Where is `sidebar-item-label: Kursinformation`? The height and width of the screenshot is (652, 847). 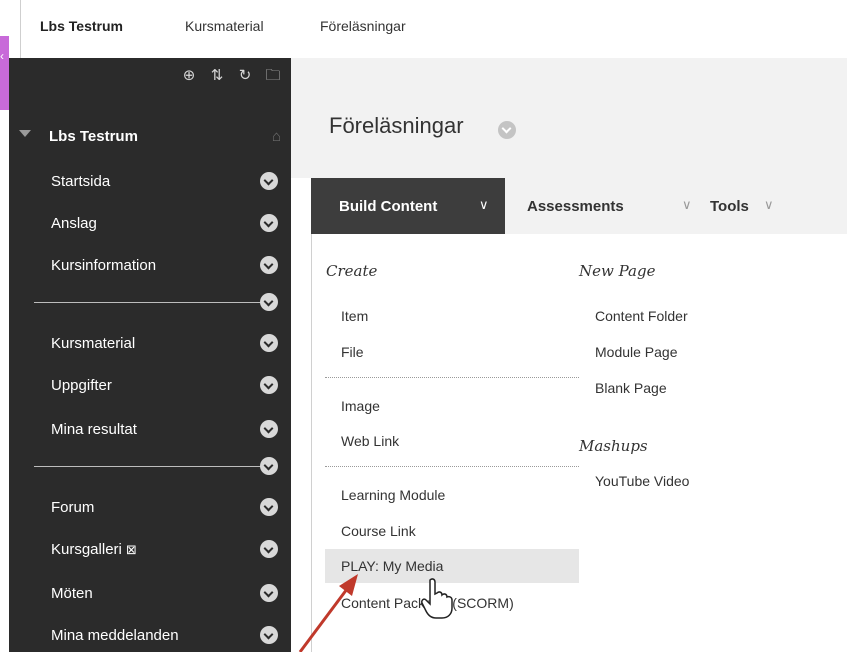
sidebar-item-label: Kursinformation is located at coordinates (104, 265).